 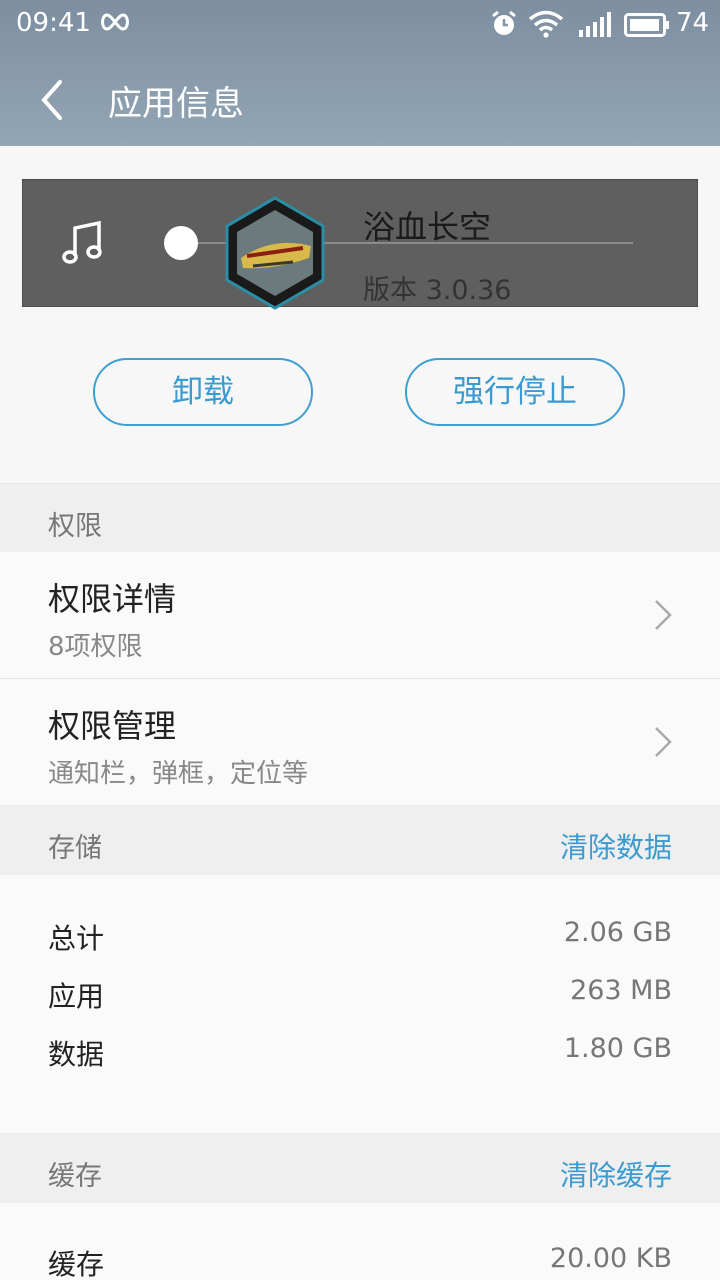 What do you see at coordinates (181, 243) in the screenshot?
I see `media-progress-thumb` at bounding box center [181, 243].